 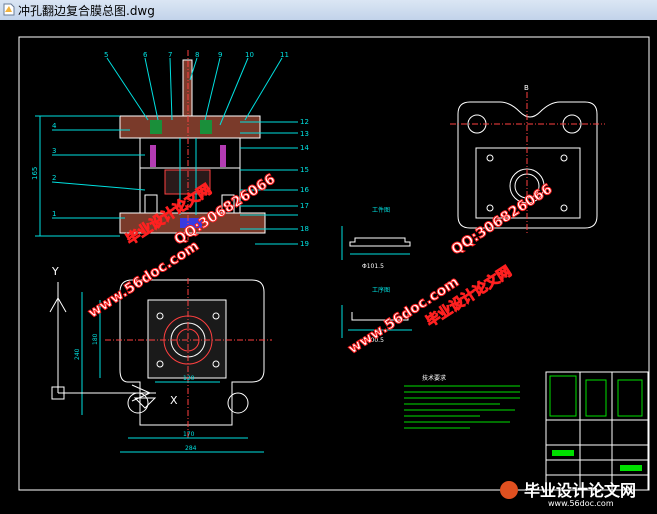 What do you see at coordinates (304, 244) in the screenshot?
I see `part-num: 19` at bounding box center [304, 244].